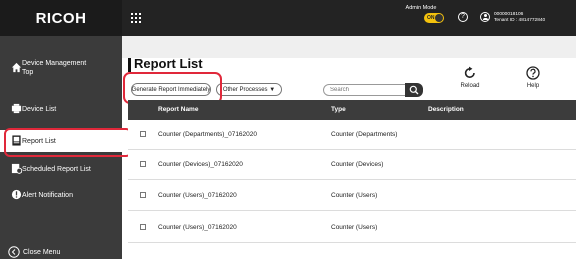 The width and height of the screenshot is (576, 259). What do you see at coordinates (168, 63) in the screenshot?
I see `page-title: Report List` at bounding box center [168, 63].